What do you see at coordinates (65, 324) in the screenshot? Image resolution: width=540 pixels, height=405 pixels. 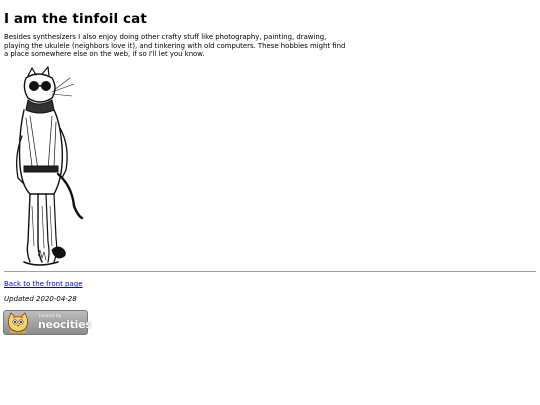 I see `neocities-brand-label: neocities` at bounding box center [65, 324].